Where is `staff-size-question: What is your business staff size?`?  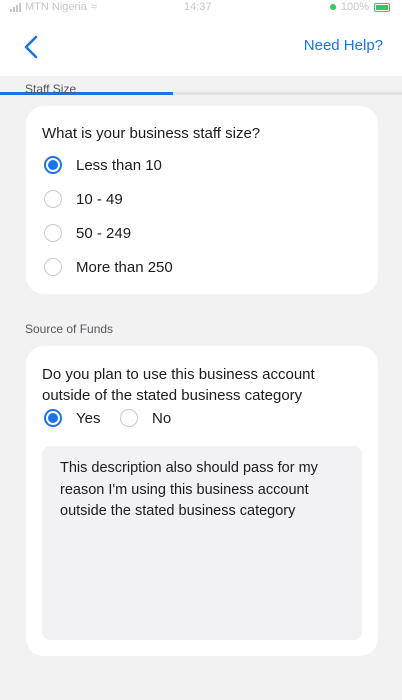 staff-size-question: What is your business staff size? is located at coordinates (151, 133).